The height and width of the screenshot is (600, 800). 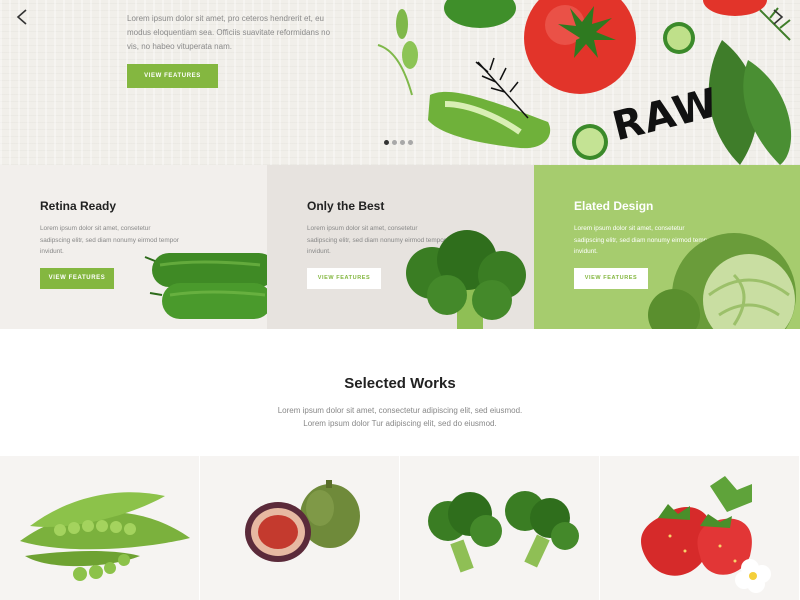 I want to click on chevron-left-icon, so click(x=23, y=17).